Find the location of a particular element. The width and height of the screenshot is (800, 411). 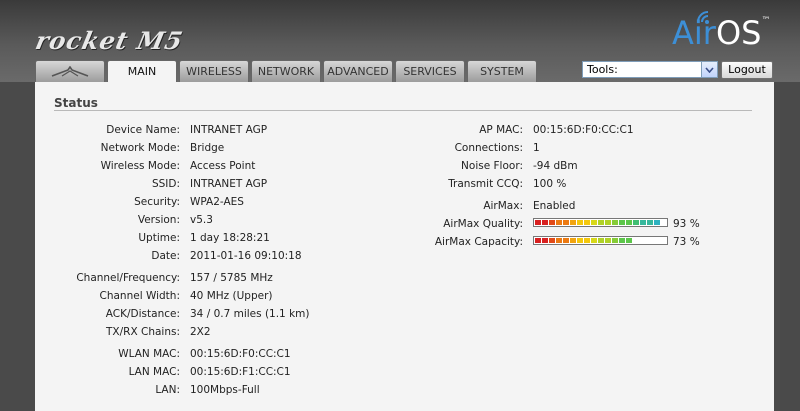

field-label: Transmit CCQ: is located at coordinates (485, 184).